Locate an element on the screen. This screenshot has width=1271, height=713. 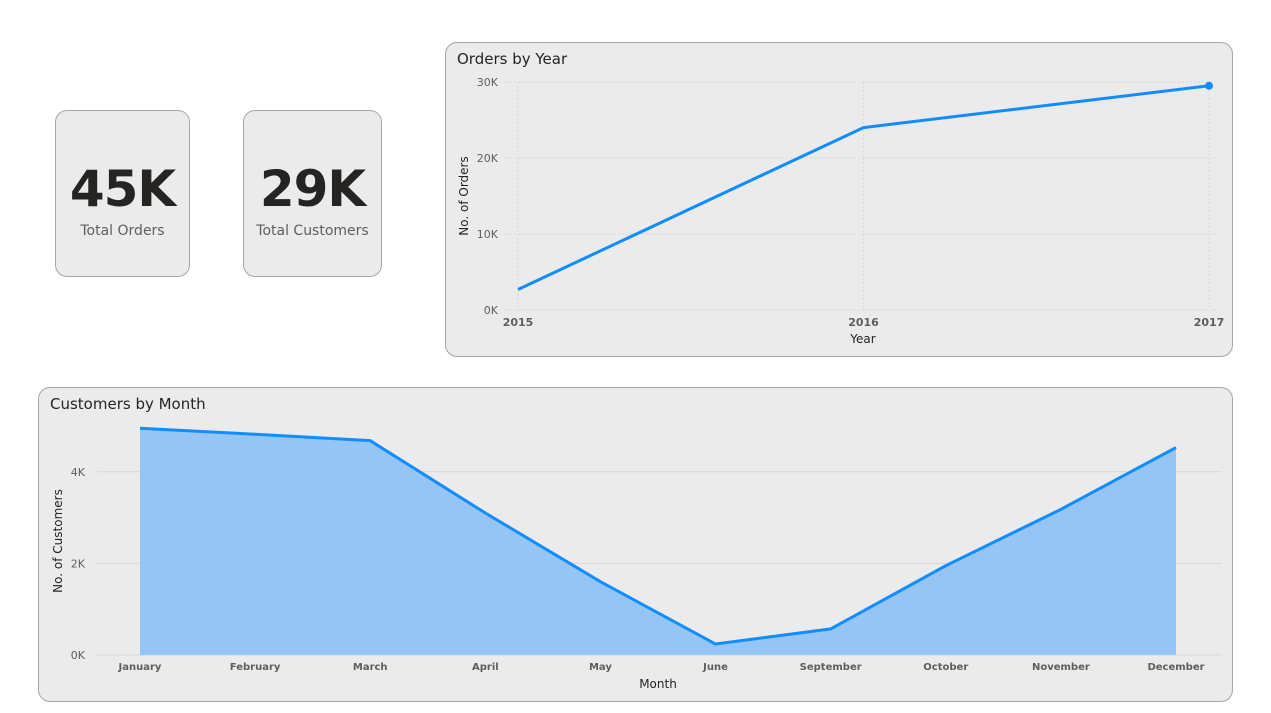
x-tick-label: October is located at coordinates (945, 667).